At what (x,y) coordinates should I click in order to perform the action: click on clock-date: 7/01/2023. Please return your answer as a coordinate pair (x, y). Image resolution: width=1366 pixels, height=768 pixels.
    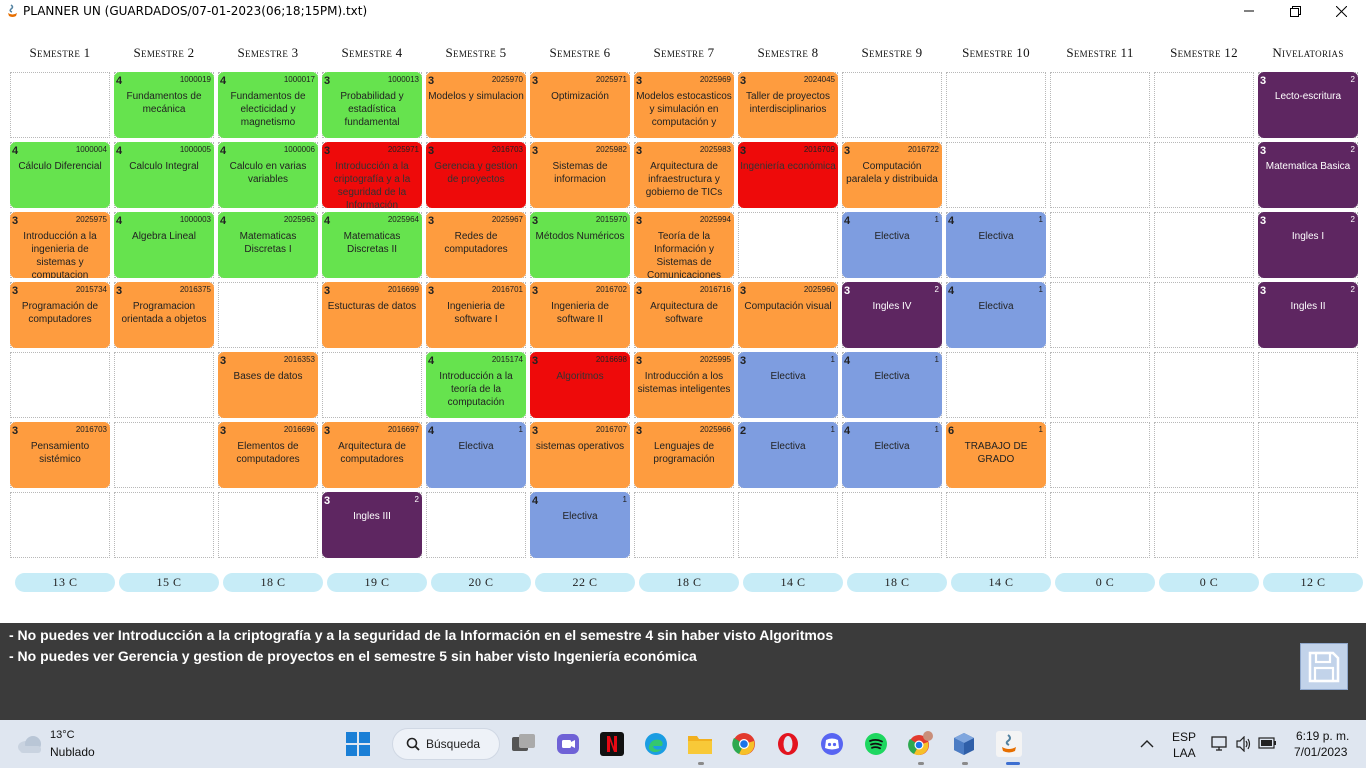
    Looking at the image, I should click on (1320, 752).